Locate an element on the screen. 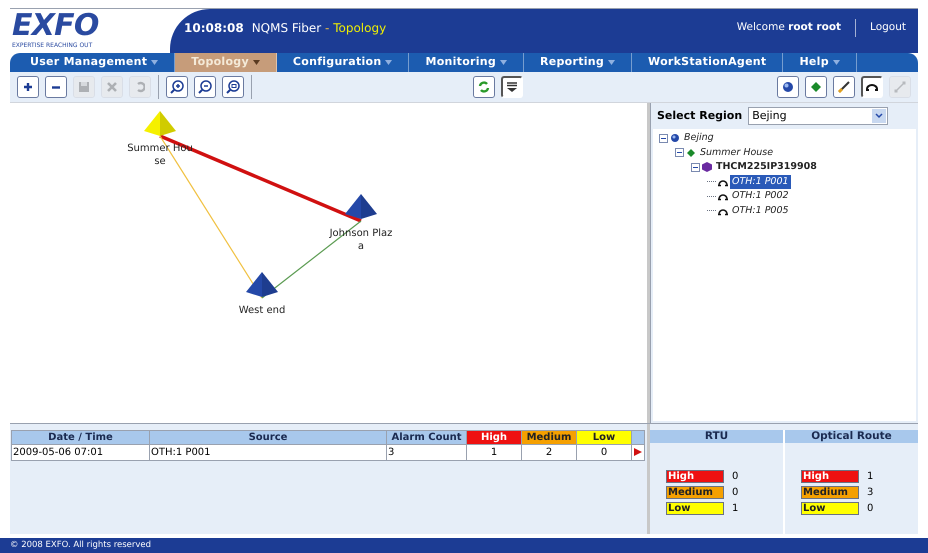 The width and height of the screenshot is (928, 553). minus-button is located at coordinates (56, 87).